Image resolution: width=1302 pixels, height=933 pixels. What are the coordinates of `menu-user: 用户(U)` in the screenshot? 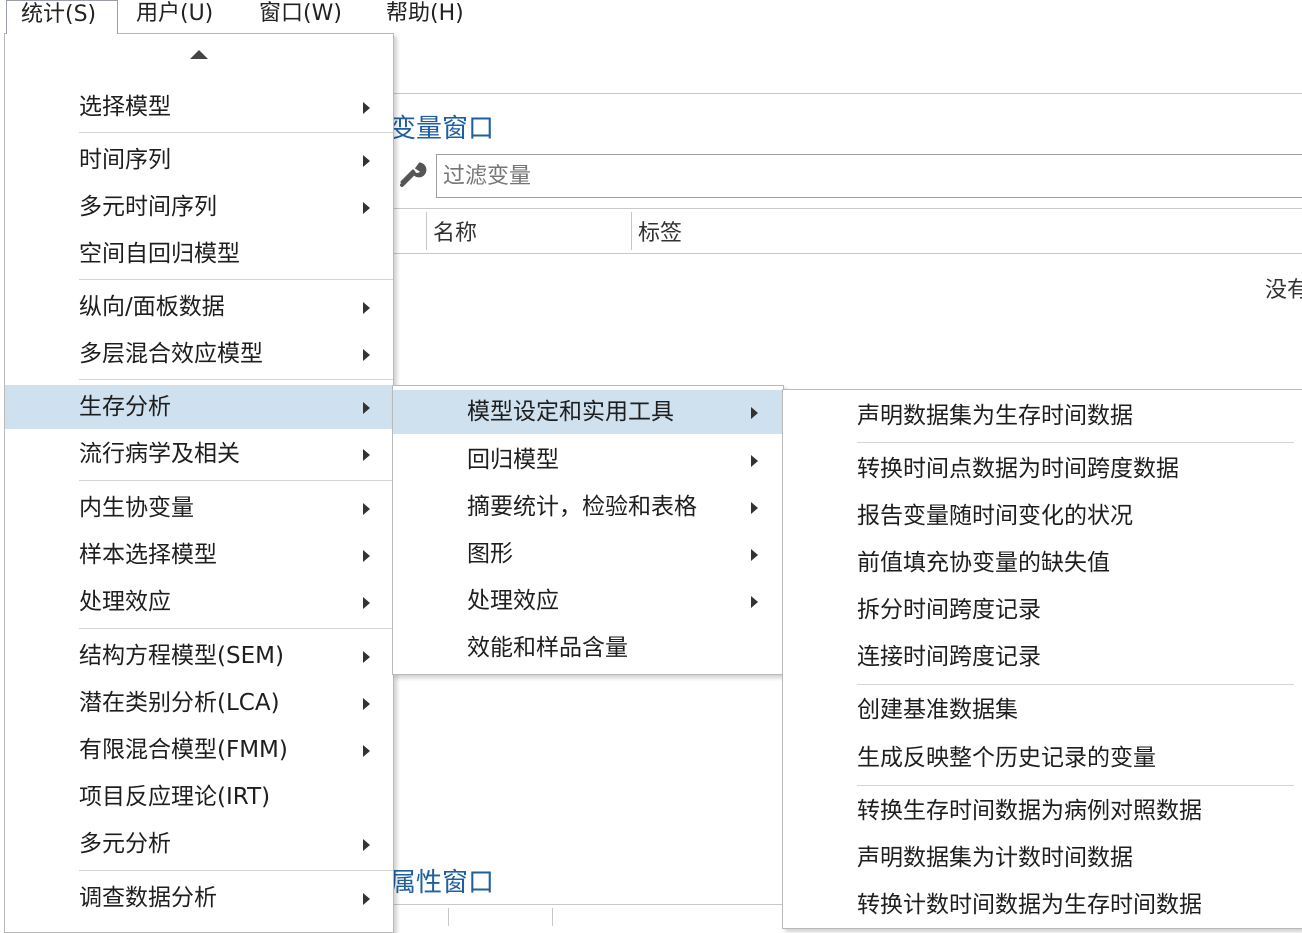 It's located at (174, 17).